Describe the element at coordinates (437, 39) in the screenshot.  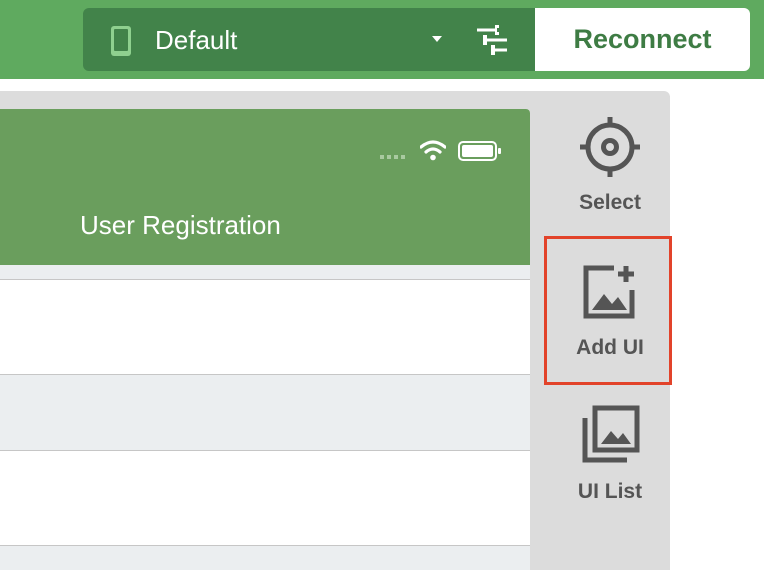
I see `caret-down-icon` at that location.